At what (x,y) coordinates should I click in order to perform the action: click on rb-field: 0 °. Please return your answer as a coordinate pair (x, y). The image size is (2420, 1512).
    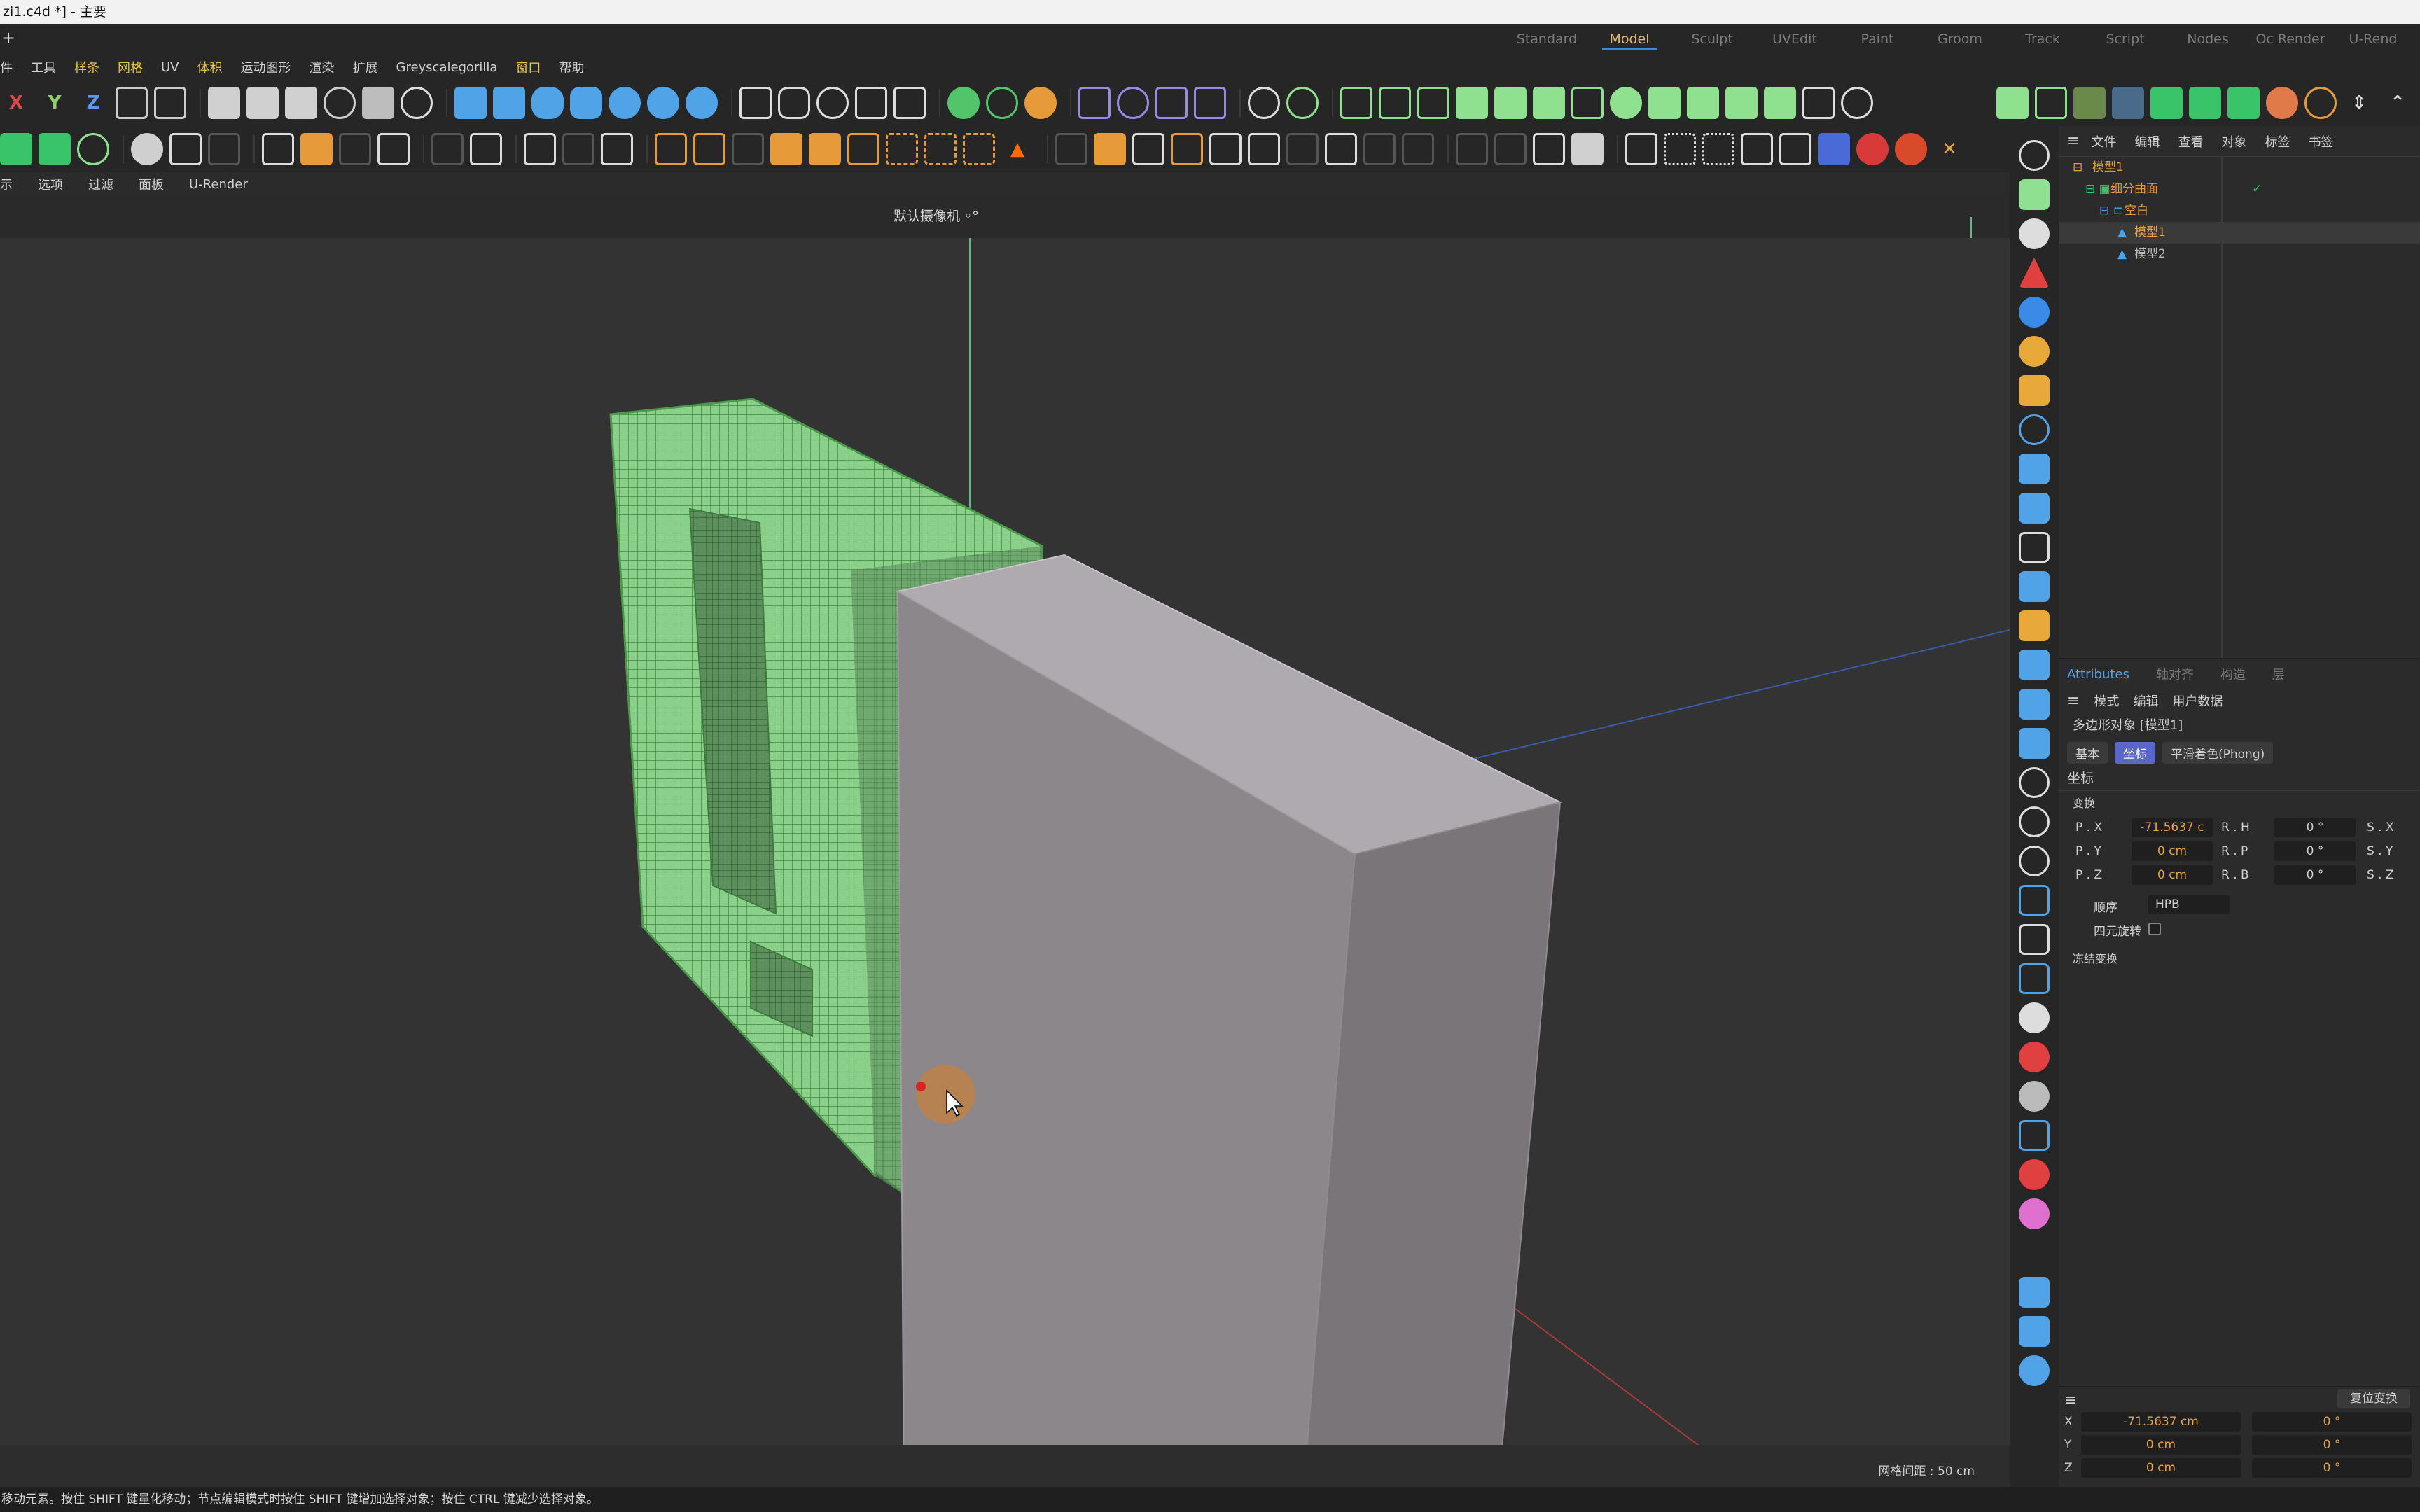
    Looking at the image, I should click on (2315, 875).